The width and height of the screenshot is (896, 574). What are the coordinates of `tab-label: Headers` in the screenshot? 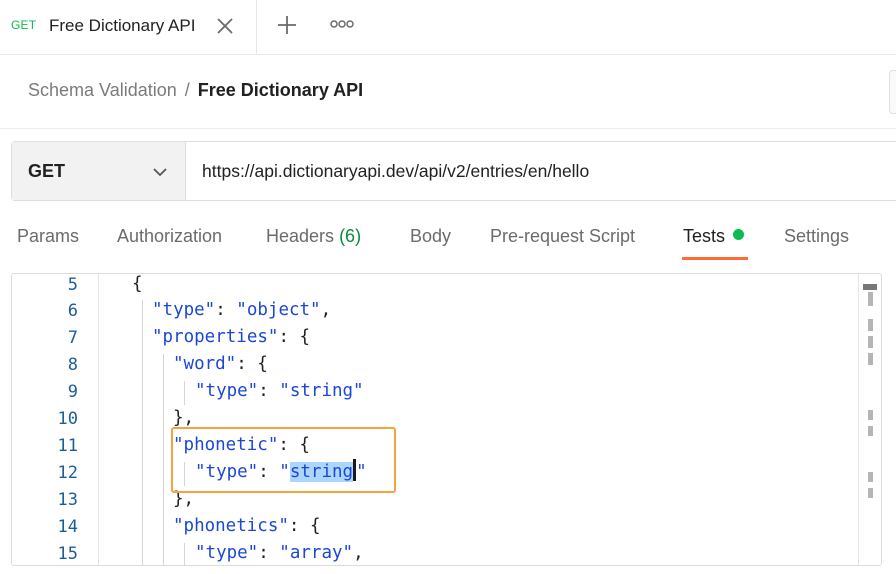 It's located at (300, 236).